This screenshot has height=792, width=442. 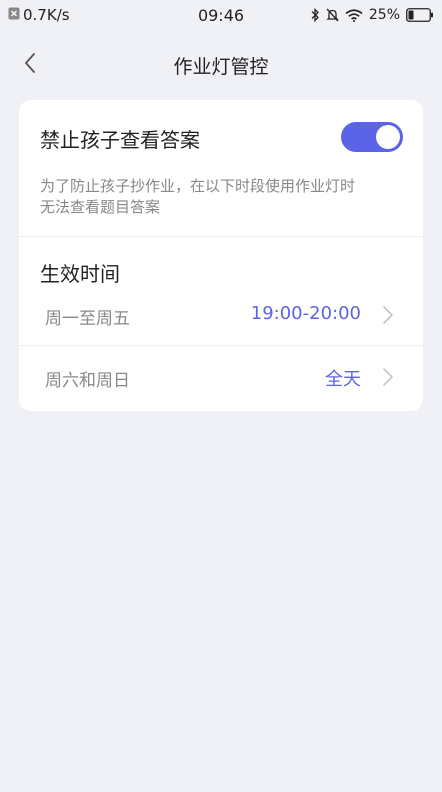 I want to click on page-title: 作业灯管控, so click(x=221, y=66).